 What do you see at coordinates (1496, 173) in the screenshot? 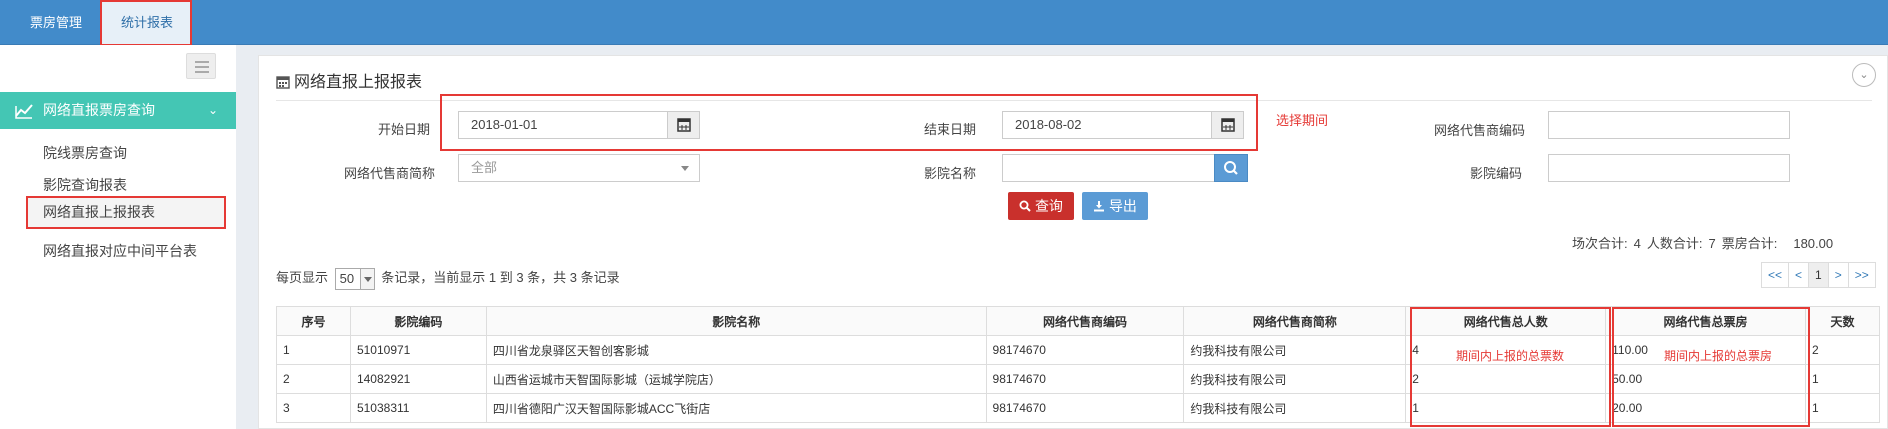
I see `cinema-code-label: 影院编码` at bounding box center [1496, 173].